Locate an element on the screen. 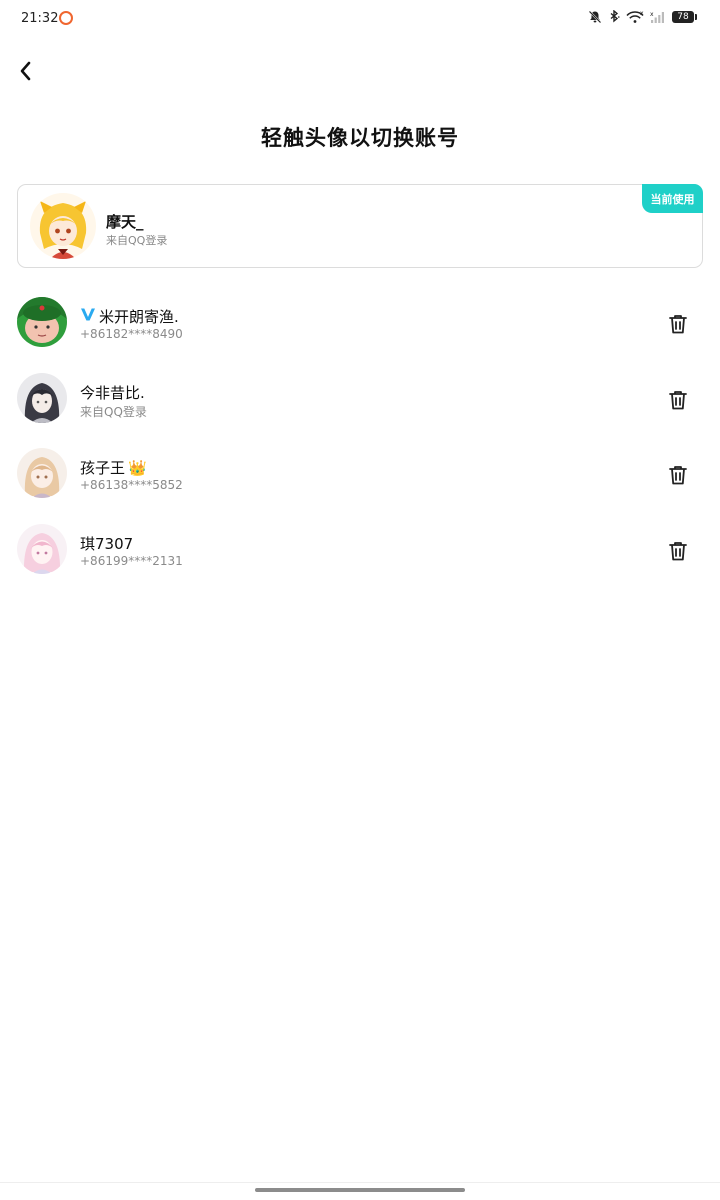 This screenshot has width=720, height=1200. account-name-text: 今非昔比. is located at coordinates (112, 392).